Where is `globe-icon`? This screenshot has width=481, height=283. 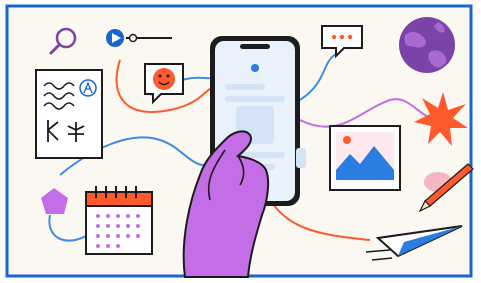 globe-icon is located at coordinates (427, 45).